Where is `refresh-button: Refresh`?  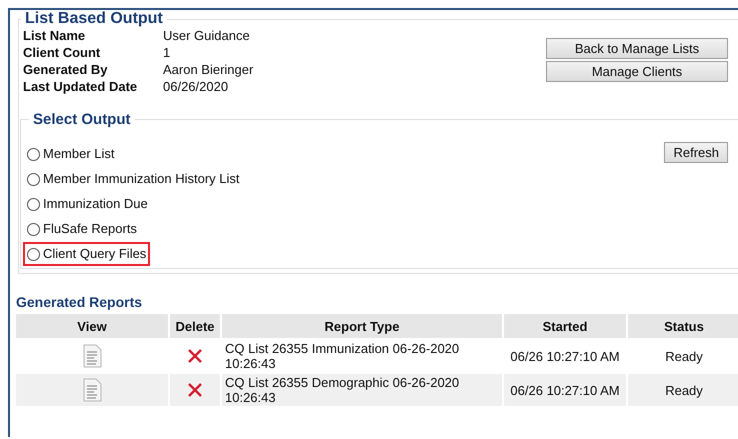 refresh-button: Refresh is located at coordinates (696, 152).